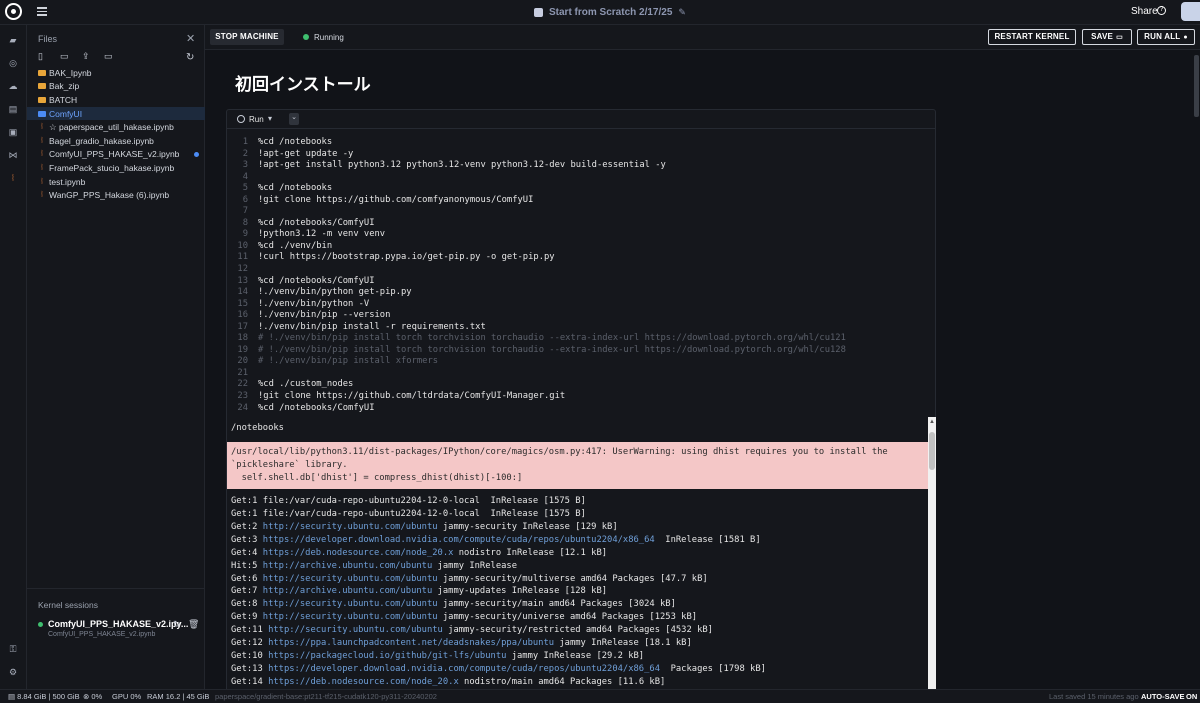  Describe the element at coordinates (42, 56) in the screenshot. I see `new-file-icon: ▯` at that location.